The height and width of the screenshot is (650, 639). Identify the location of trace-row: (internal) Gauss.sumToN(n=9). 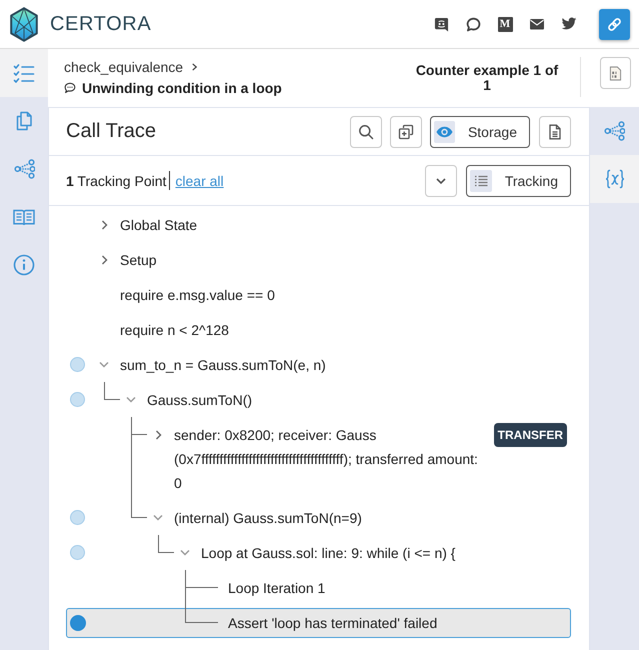
(318, 517).